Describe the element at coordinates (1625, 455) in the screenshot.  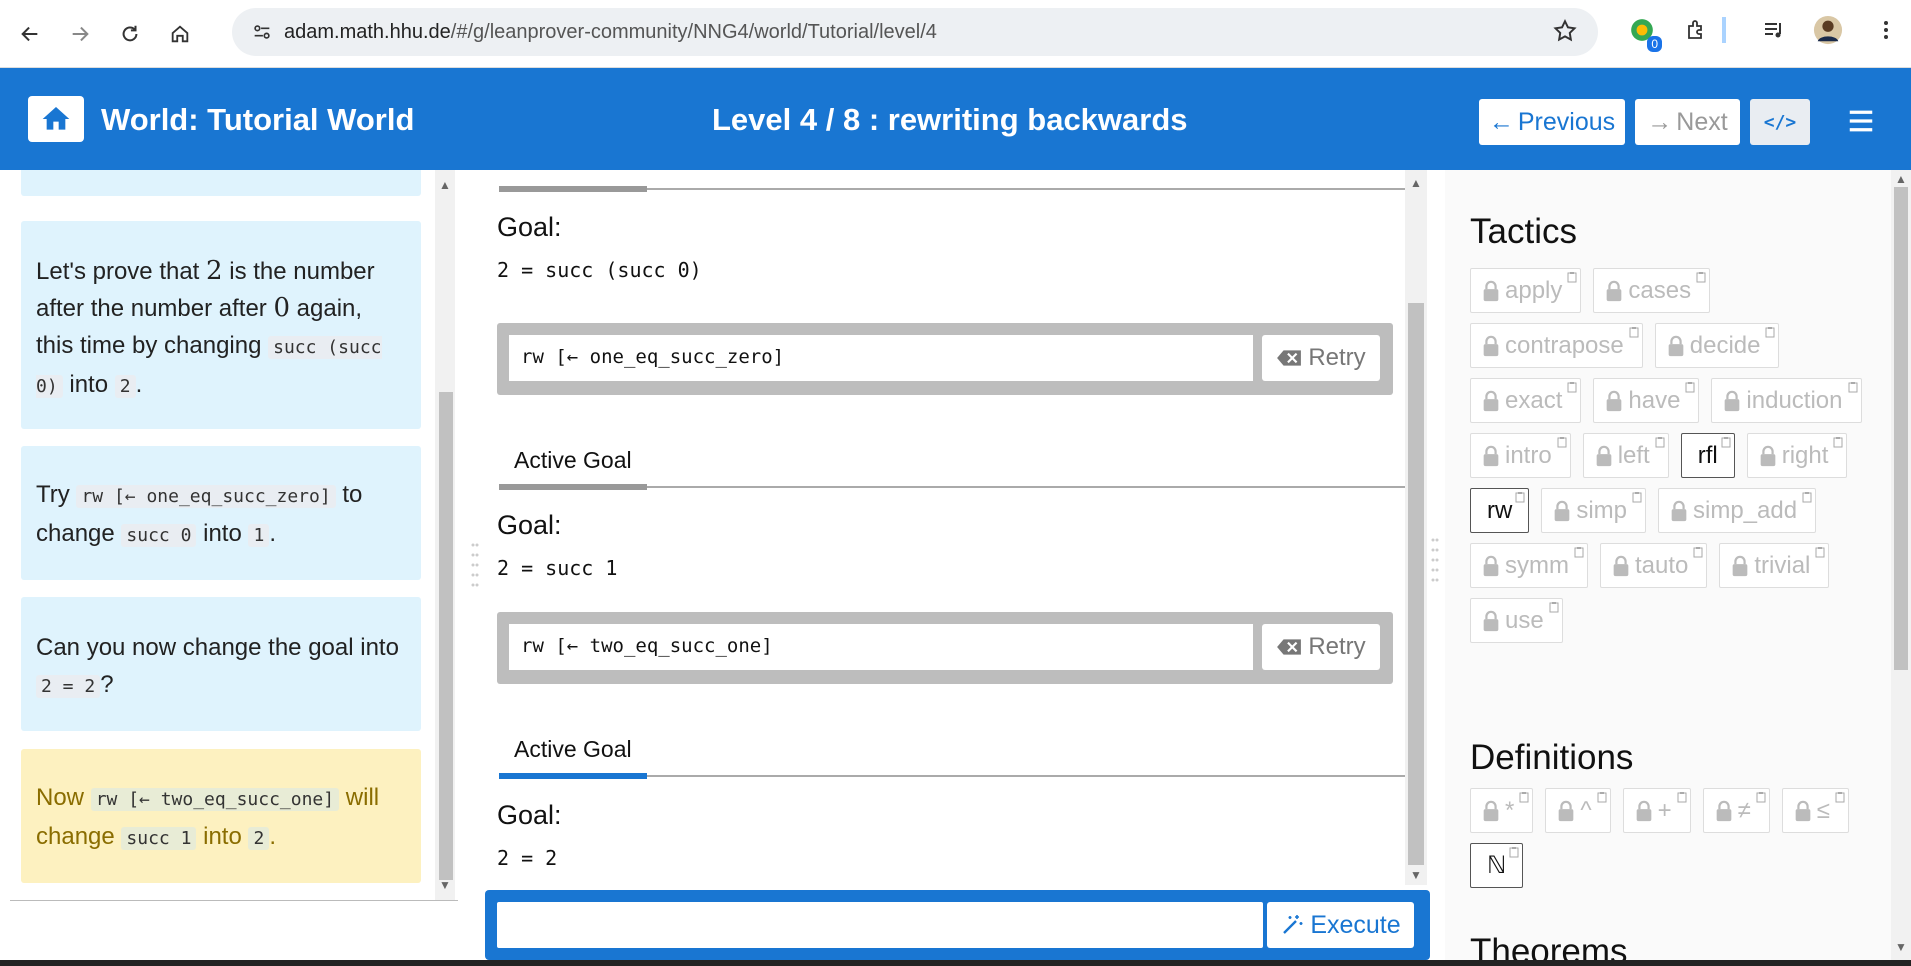
I see `inventory-item: left` at that location.